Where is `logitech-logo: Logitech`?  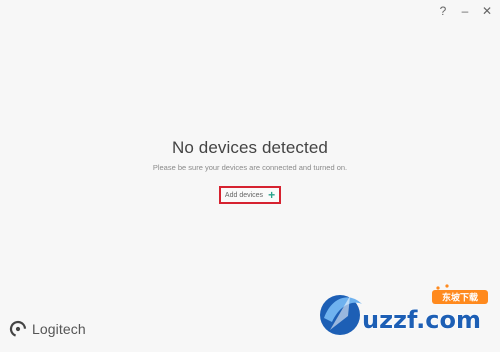 logitech-logo: Logitech is located at coordinates (47, 329).